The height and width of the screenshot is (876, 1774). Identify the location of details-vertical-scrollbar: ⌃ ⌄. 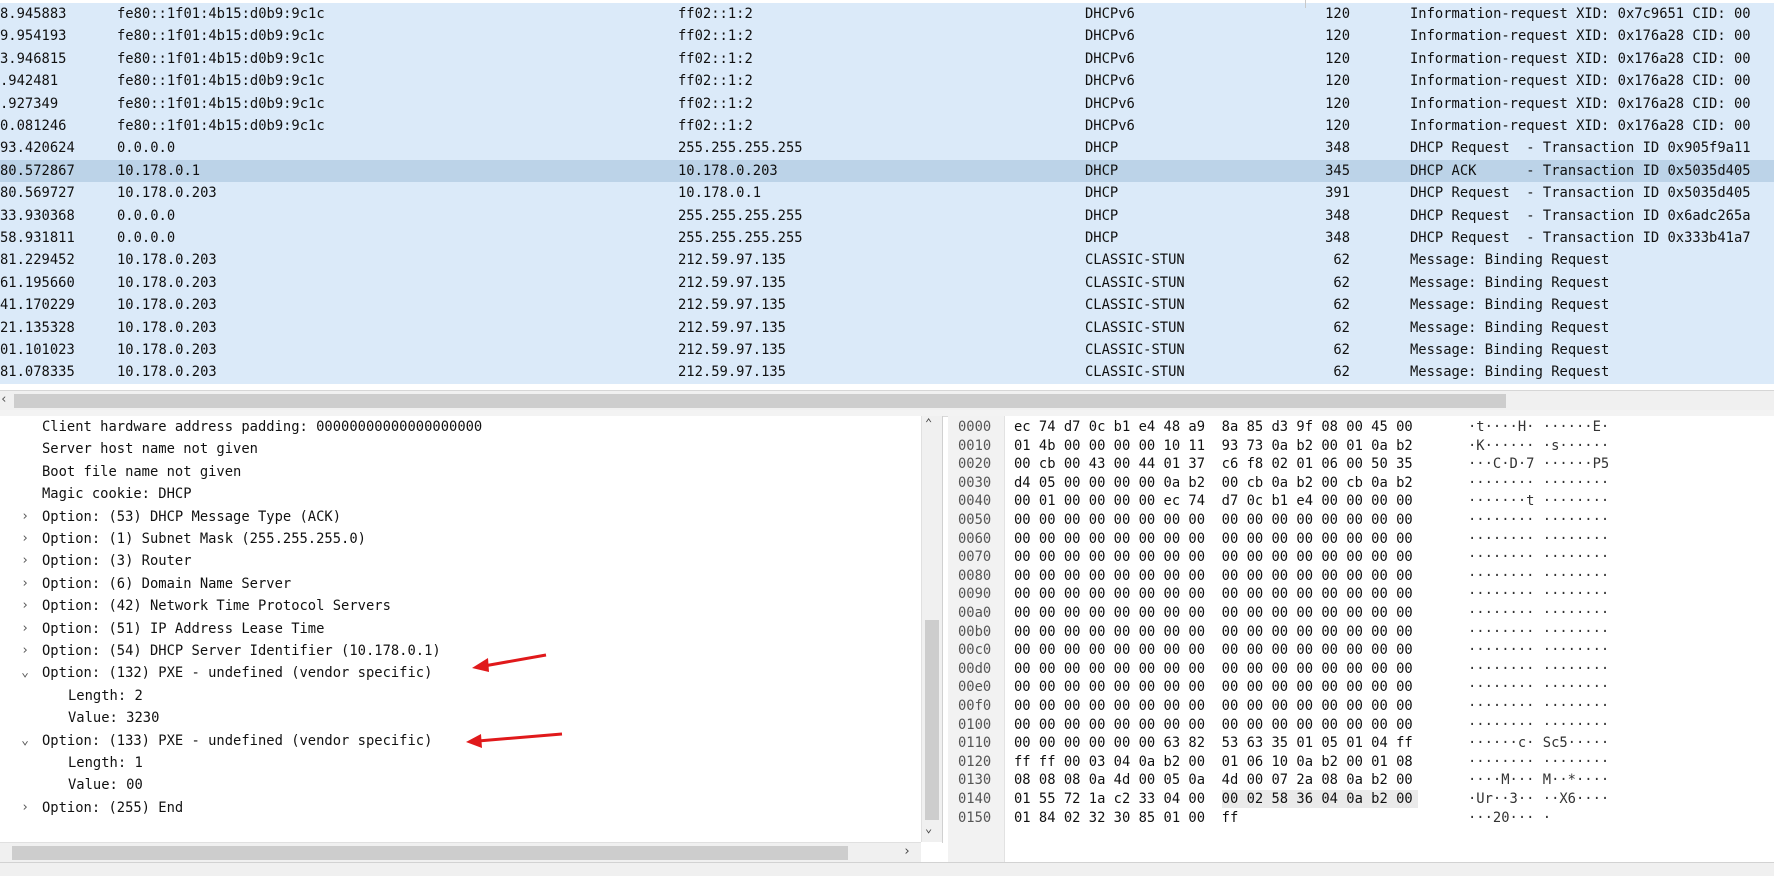
(931, 629).